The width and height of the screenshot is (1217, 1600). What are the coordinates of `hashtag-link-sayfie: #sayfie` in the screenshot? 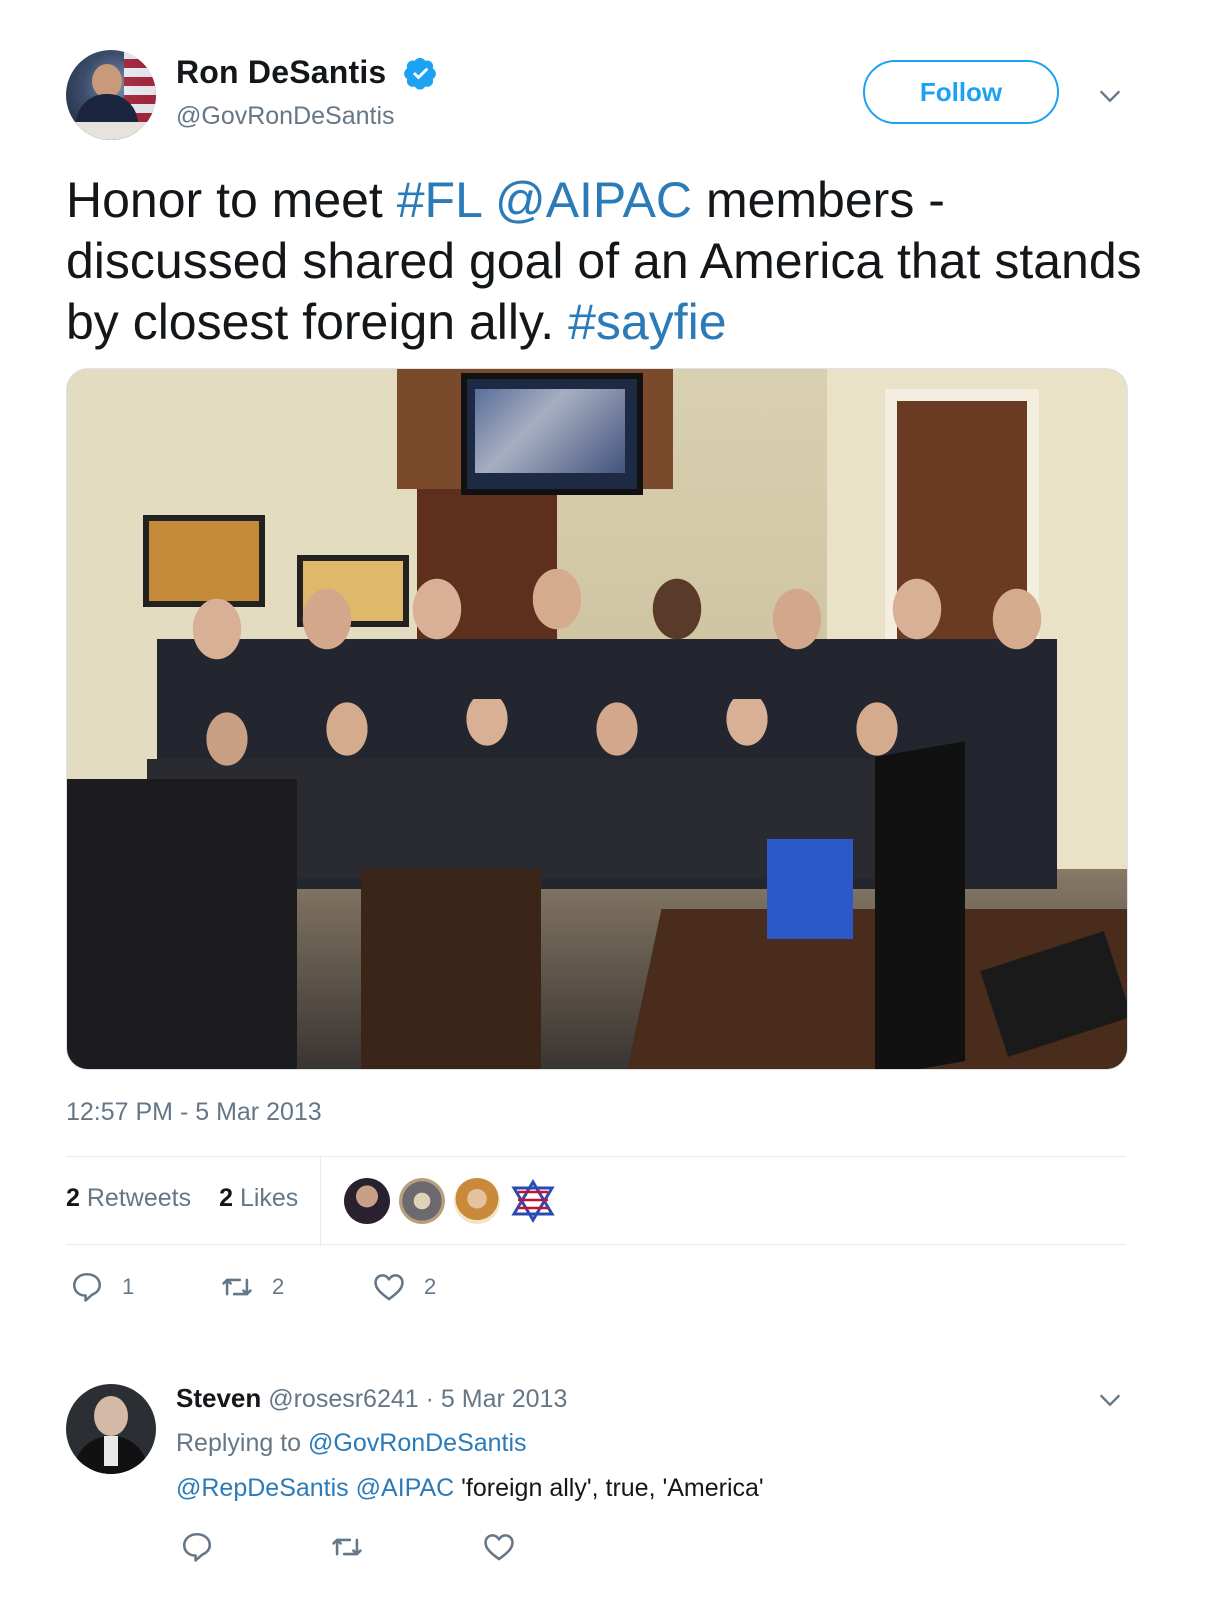 It's located at (647, 322).